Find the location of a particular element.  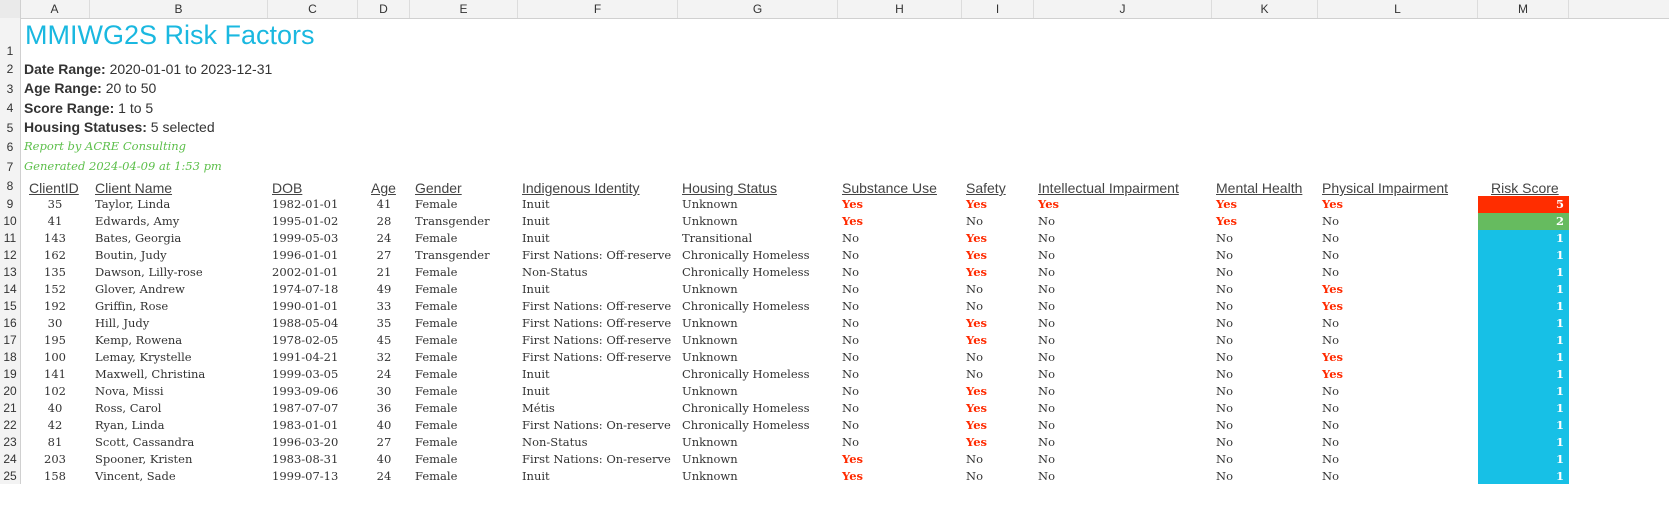

row-header-7: 7 is located at coordinates (10, 168).